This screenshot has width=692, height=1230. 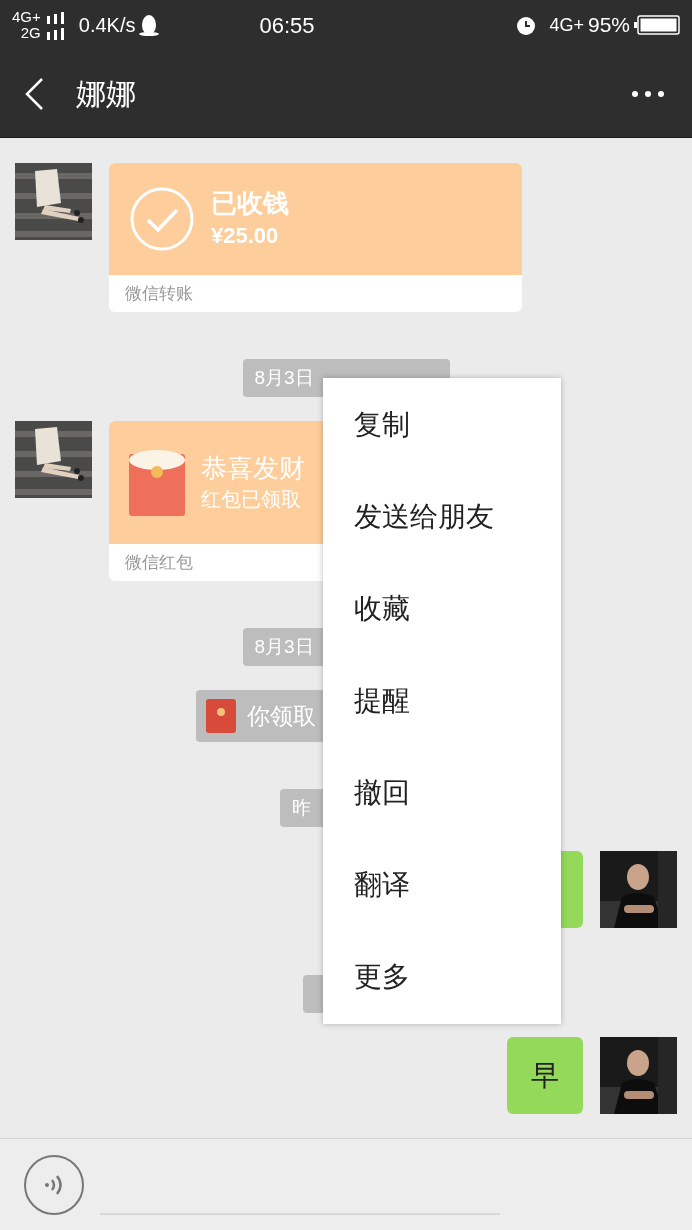 I want to click on more-icon, so click(x=648, y=93).